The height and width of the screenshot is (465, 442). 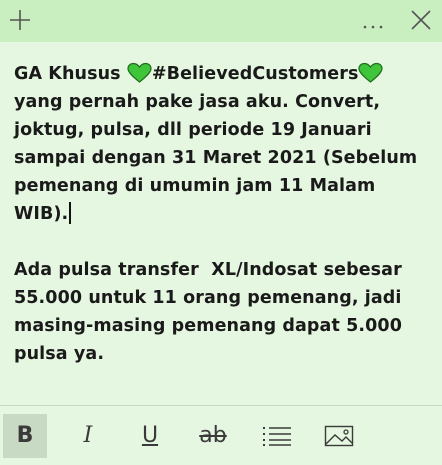 I want to click on note-line: Ada pulsa transfer XL/Indosat sebesar, so click(x=224, y=270).